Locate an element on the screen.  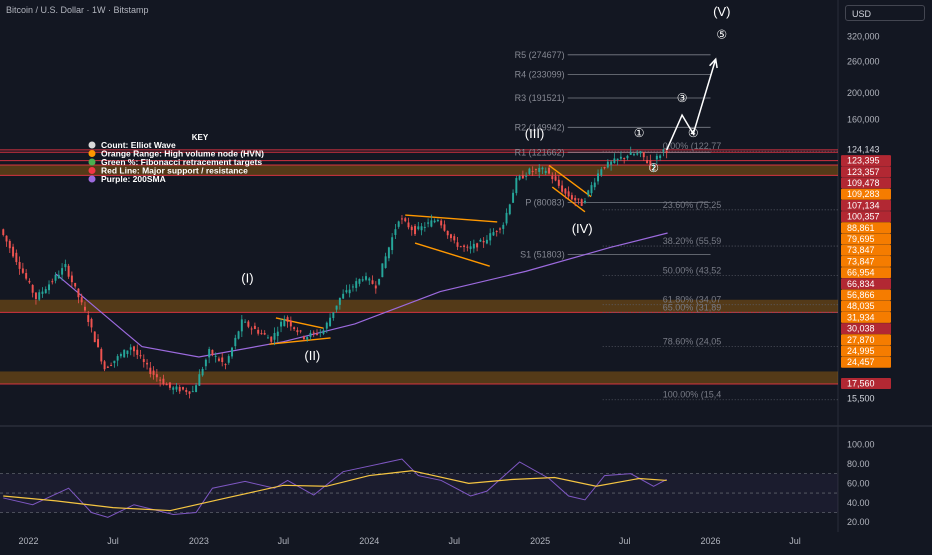
price-label-5: 107,134 is located at coordinates (863, 205).